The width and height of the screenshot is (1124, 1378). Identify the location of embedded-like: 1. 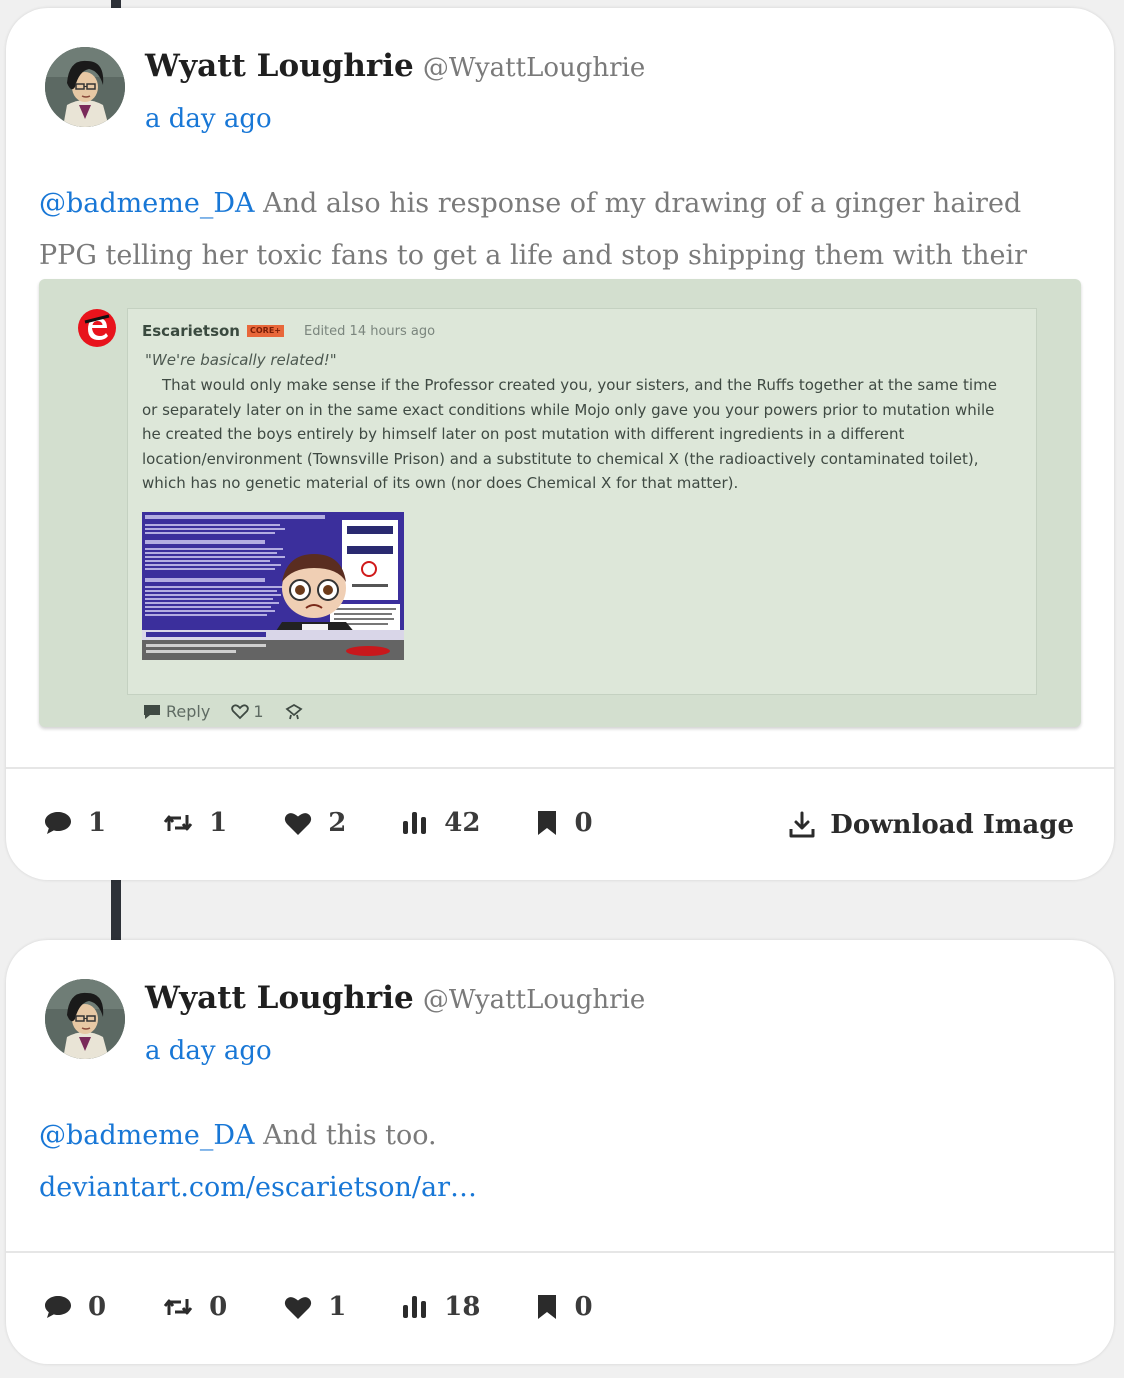
(247, 711).